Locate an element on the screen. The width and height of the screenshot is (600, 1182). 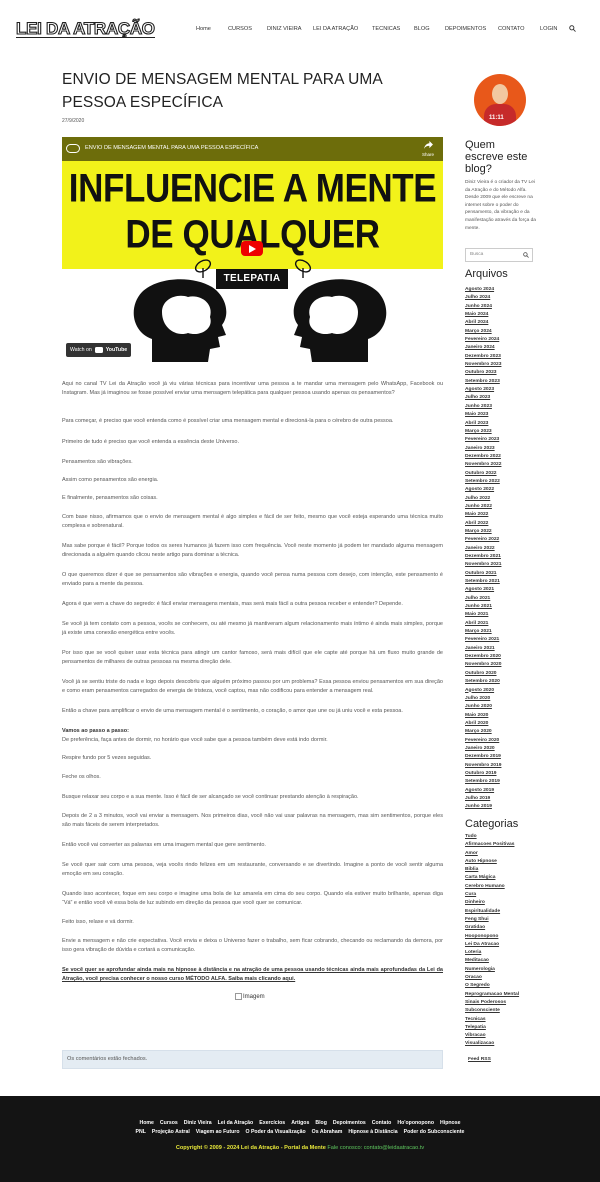
category-link: Biblia is located at coordinates (500, 870).